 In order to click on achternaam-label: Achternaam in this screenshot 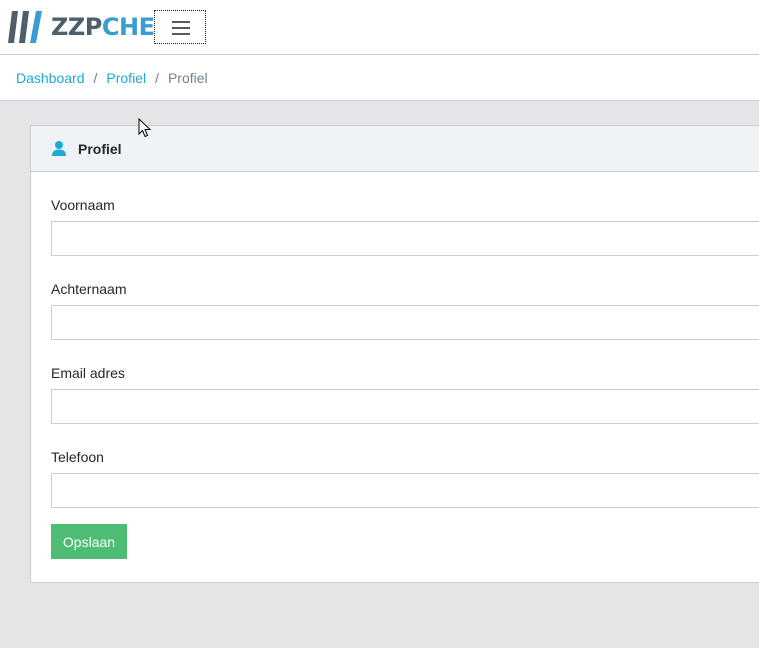, I will do `click(89, 289)`.